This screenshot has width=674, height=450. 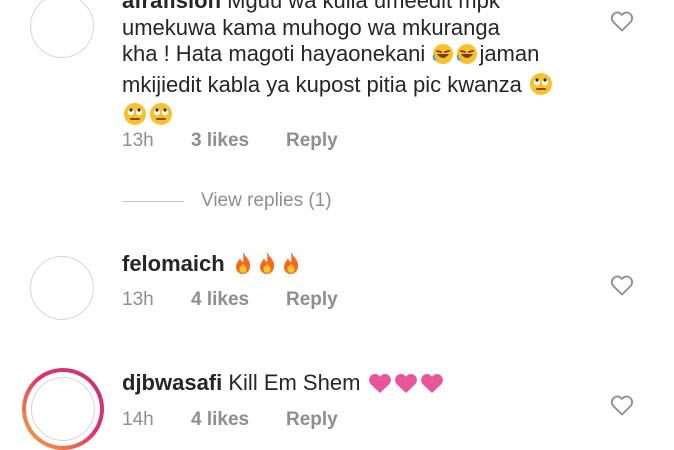 What do you see at coordinates (171, 6) in the screenshot?
I see `username: afrafision` at bounding box center [171, 6].